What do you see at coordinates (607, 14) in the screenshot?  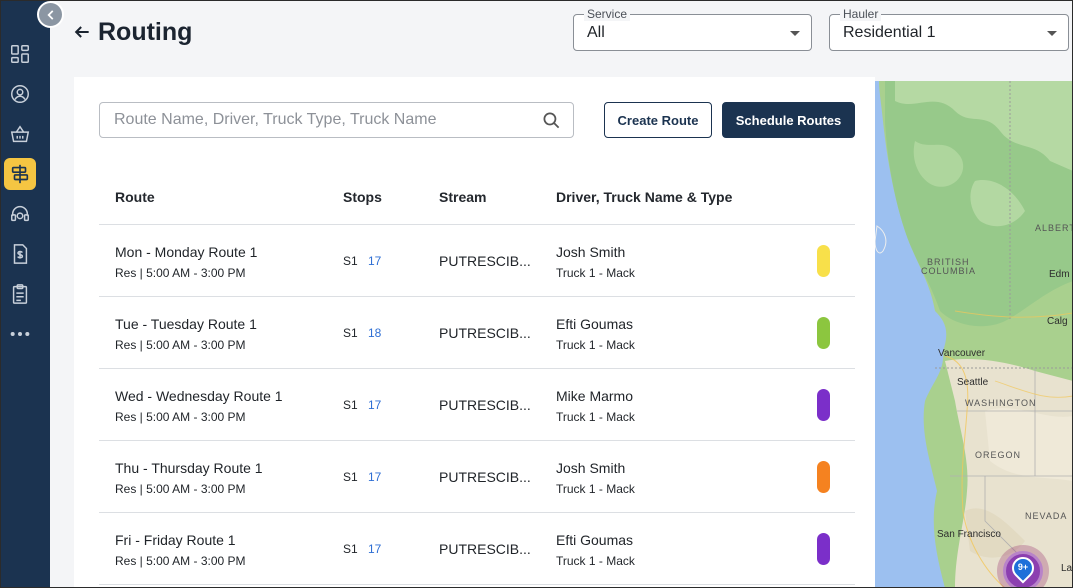 I see `service-select-label: Service` at bounding box center [607, 14].